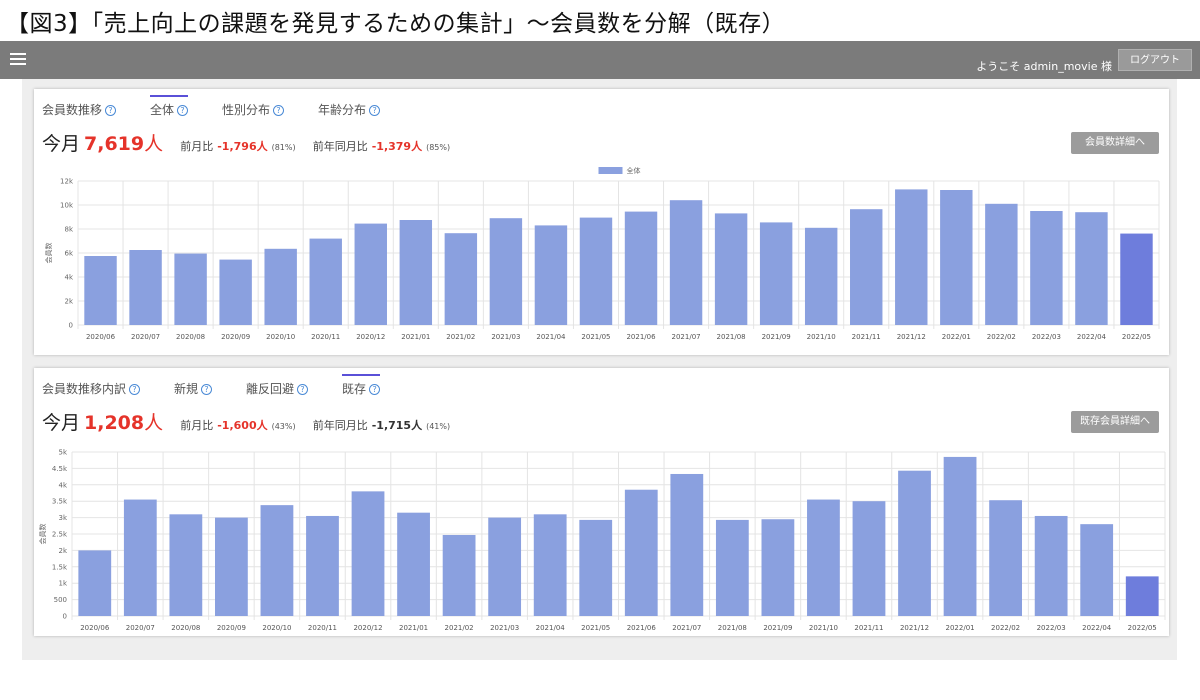  I want to click on tab-overall: 全体?, so click(169, 109).